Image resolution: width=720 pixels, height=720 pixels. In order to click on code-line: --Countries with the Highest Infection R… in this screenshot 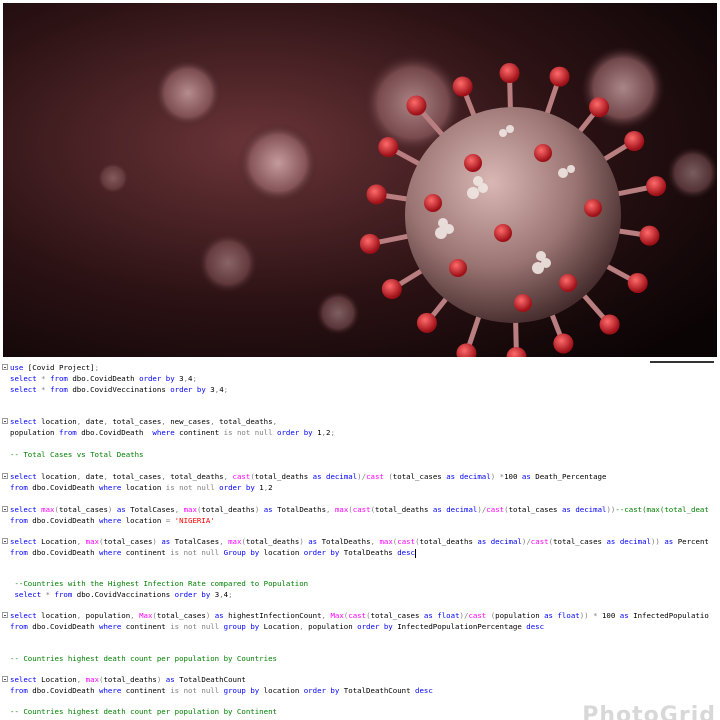, I will do `click(360, 583)`.